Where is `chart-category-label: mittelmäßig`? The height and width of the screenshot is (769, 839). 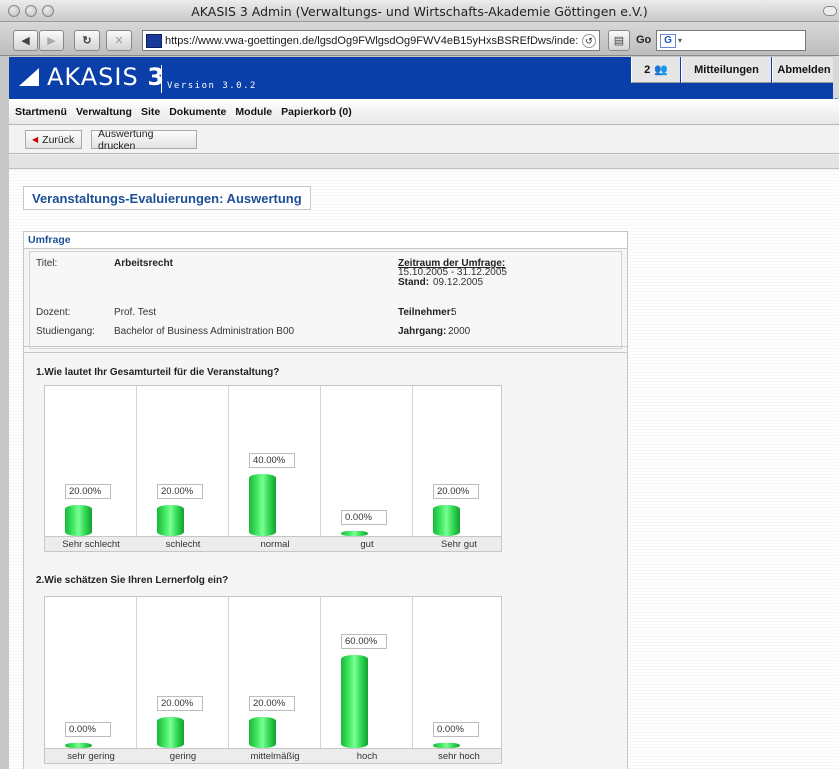
chart-category-label: mittelmäßig is located at coordinates (275, 756).